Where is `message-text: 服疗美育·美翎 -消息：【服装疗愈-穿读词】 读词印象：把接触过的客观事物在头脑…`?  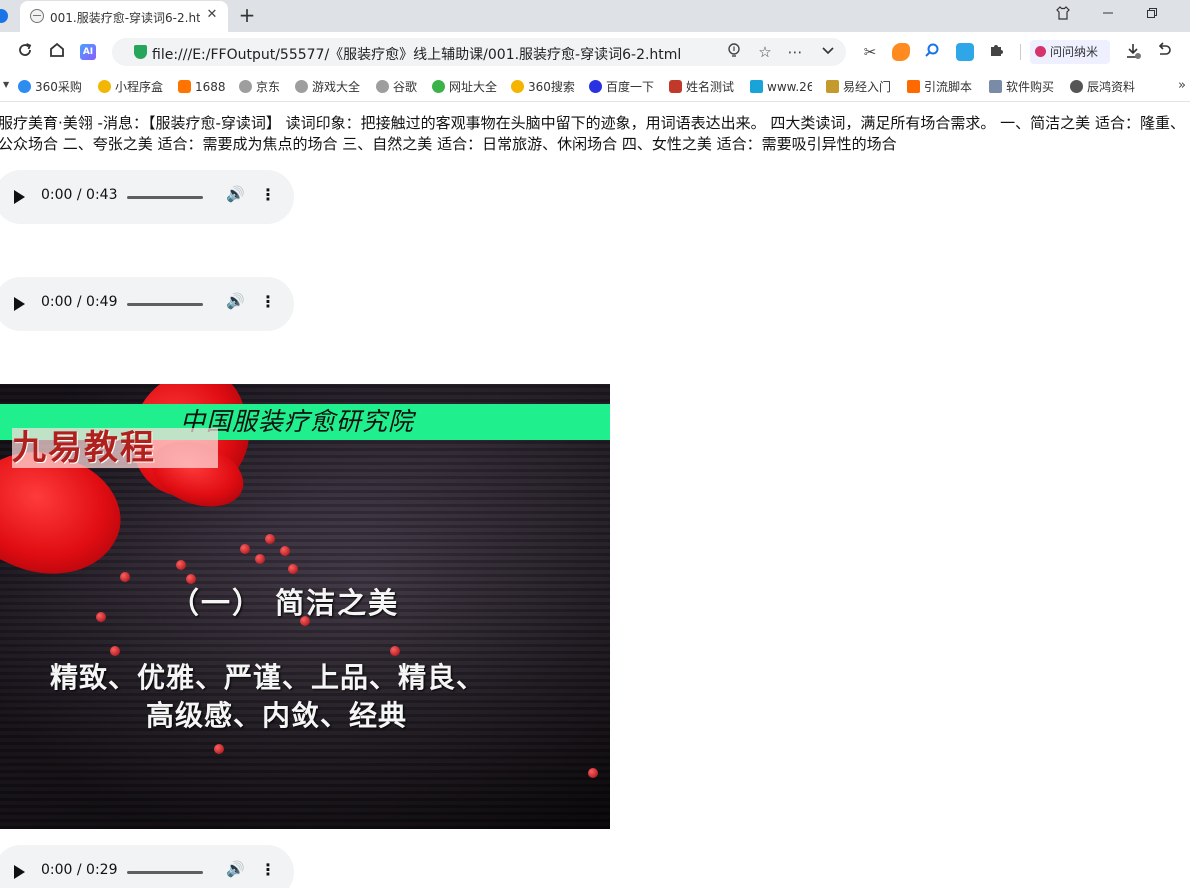
message-text: 服疗美育·美翎 -消息：【服装疗愈-穿读词】 读词印象：把接触过的客观事物在头脑… is located at coordinates (592, 133).